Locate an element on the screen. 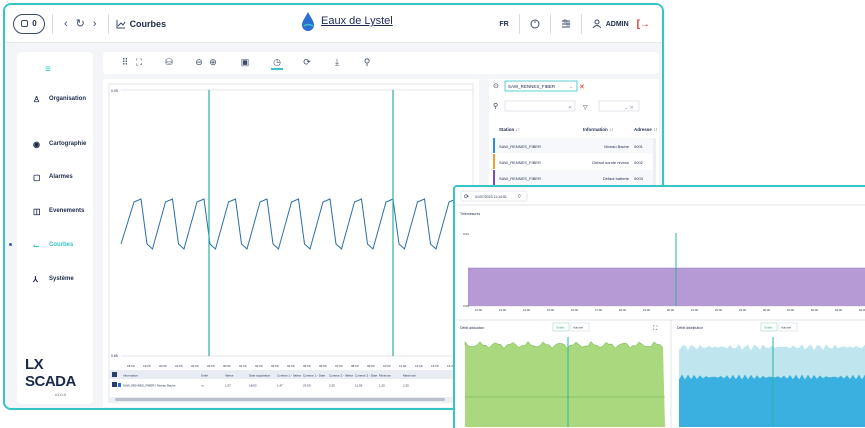 This screenshot has width=865, height=428. wifi-icon: ⌔ is located at coordinates (519, 197).